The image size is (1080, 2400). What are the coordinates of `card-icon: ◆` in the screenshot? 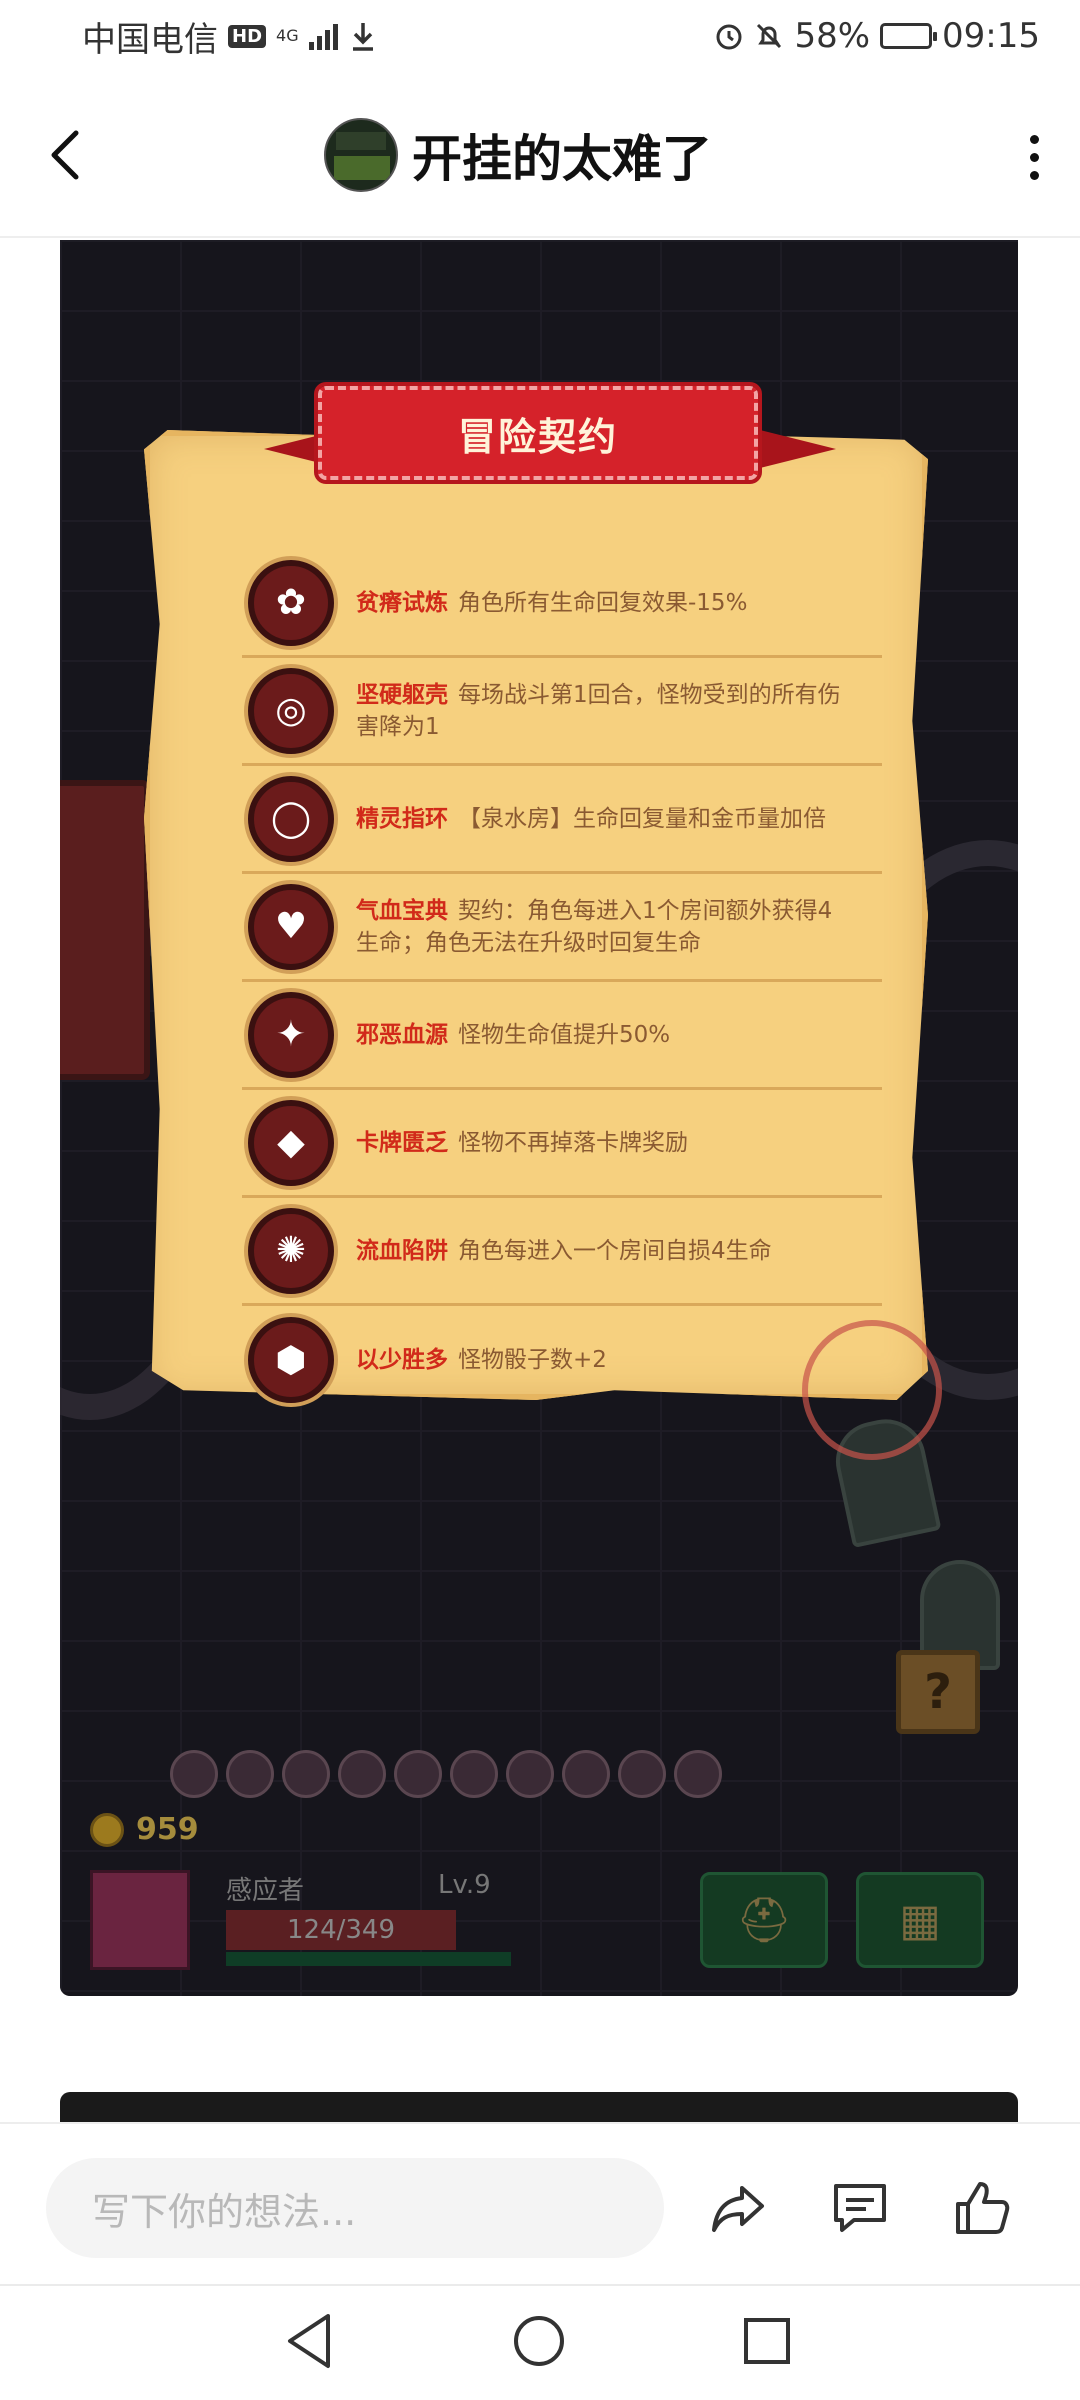 It's located at (291, 1142).